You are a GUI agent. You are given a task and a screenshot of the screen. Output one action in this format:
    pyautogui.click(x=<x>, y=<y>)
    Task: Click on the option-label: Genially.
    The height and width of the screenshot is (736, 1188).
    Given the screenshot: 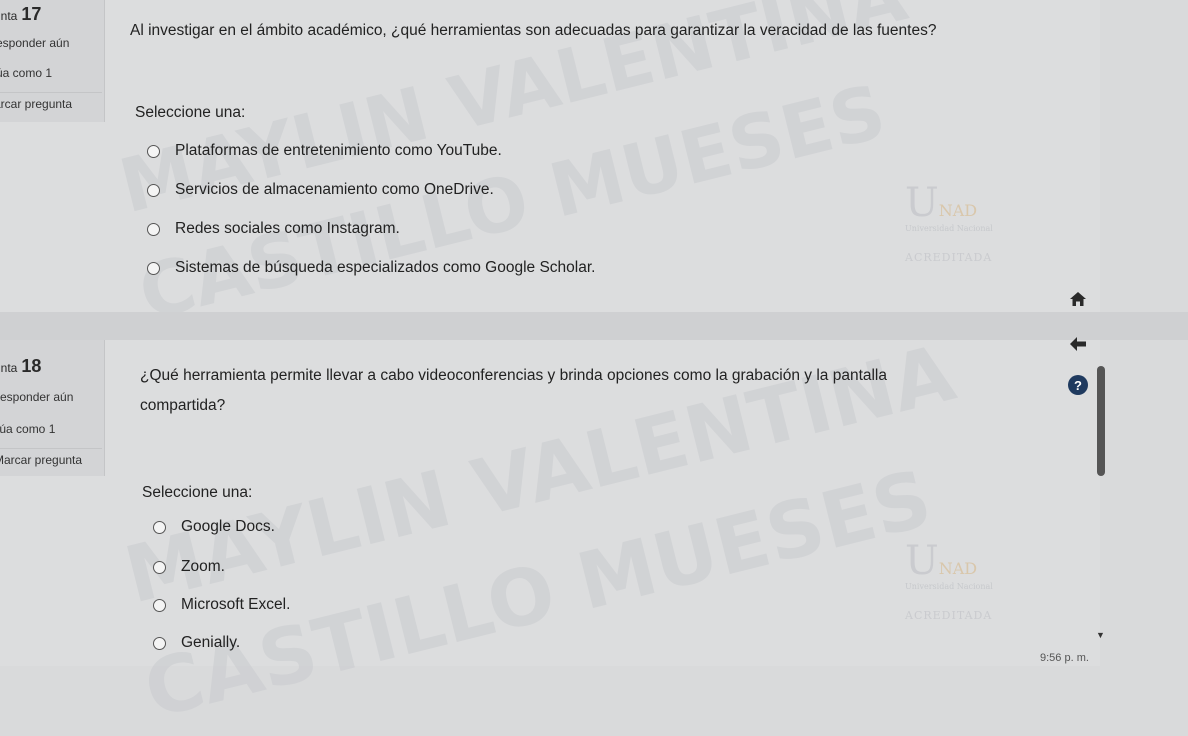 What is the action you would take?
    pyautogui.click(x=211, y=642)
    